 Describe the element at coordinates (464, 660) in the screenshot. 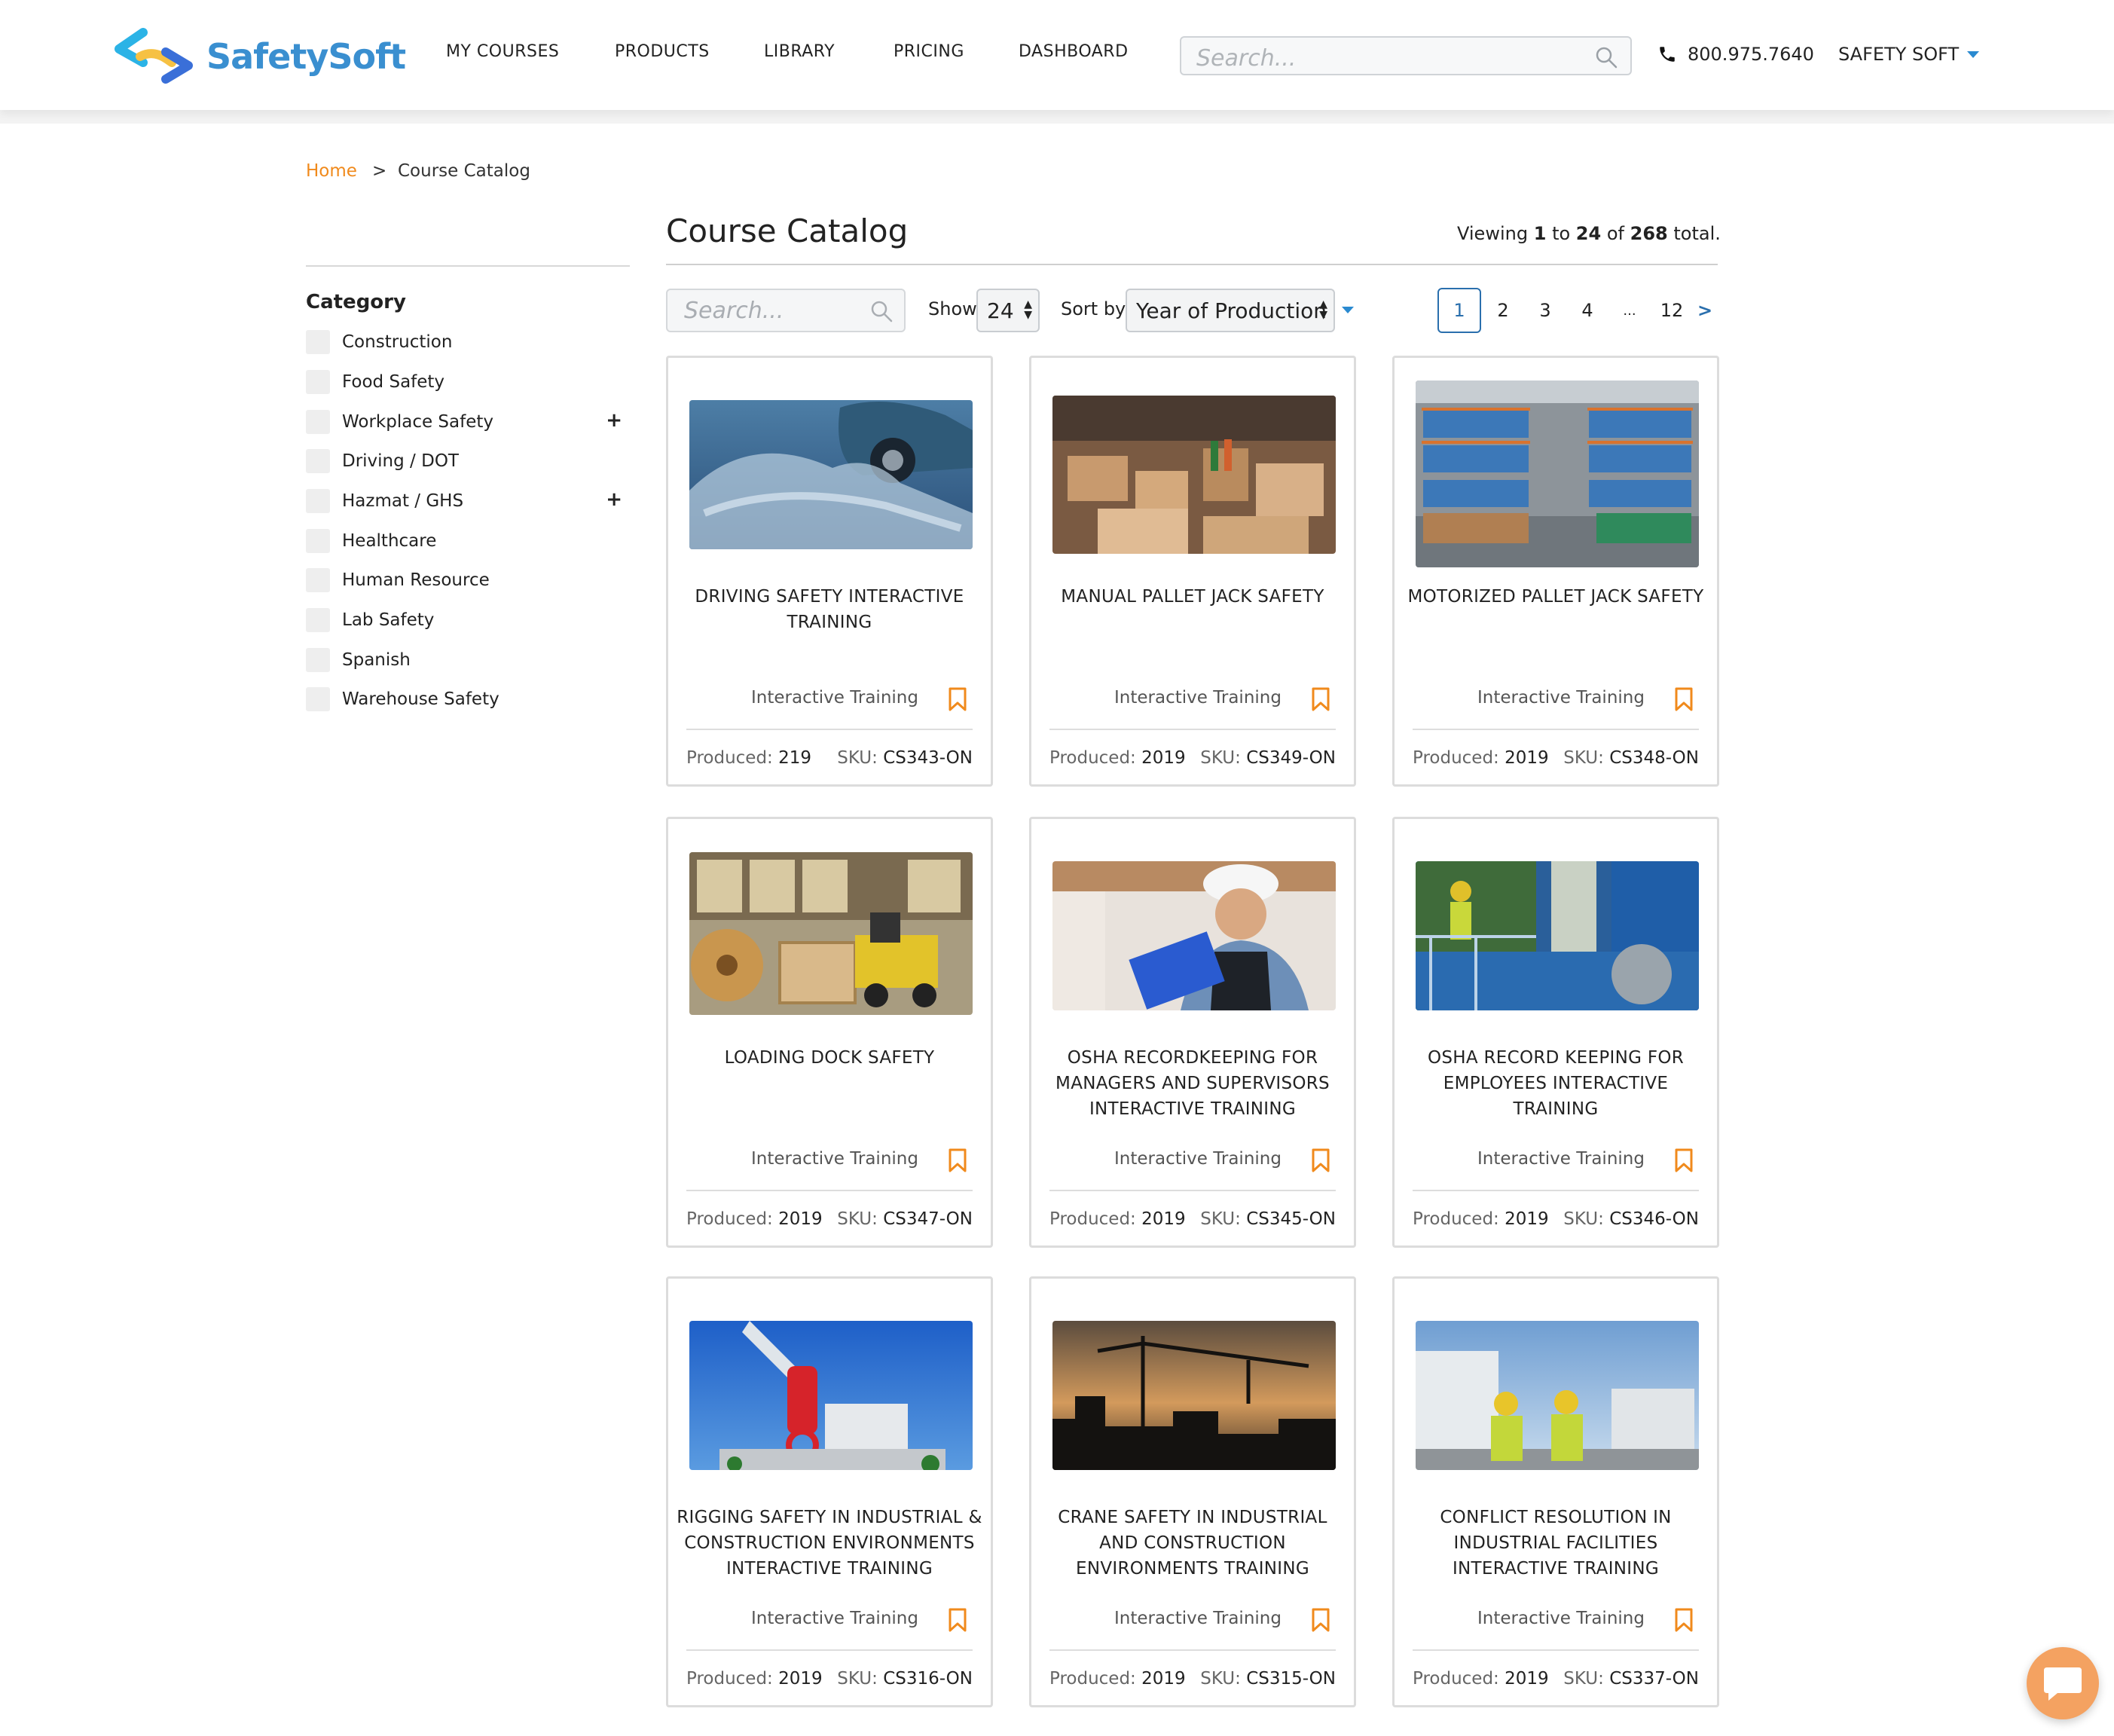

I see `category-item-spanish: Spanish` at that location.